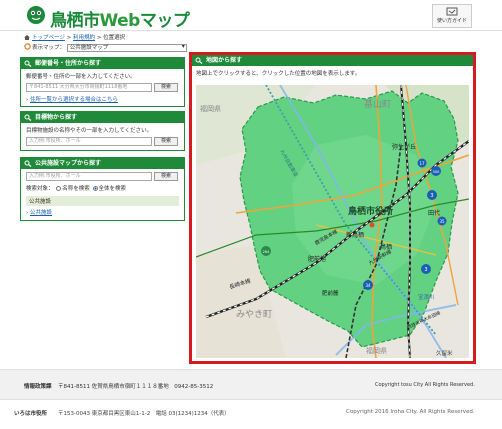  What do you see at coordinates (112, 189) in the screenshot?
I see `option-all-label: 全体を検索` at bounding box center [112, 189].